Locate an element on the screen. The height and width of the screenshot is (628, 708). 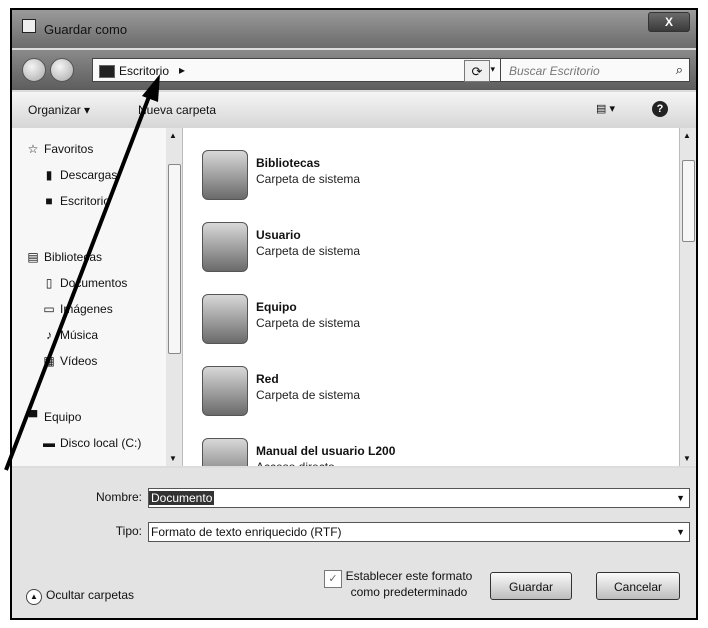
file-name: Manual del usuario L200 is located at coordinates (326, 451).